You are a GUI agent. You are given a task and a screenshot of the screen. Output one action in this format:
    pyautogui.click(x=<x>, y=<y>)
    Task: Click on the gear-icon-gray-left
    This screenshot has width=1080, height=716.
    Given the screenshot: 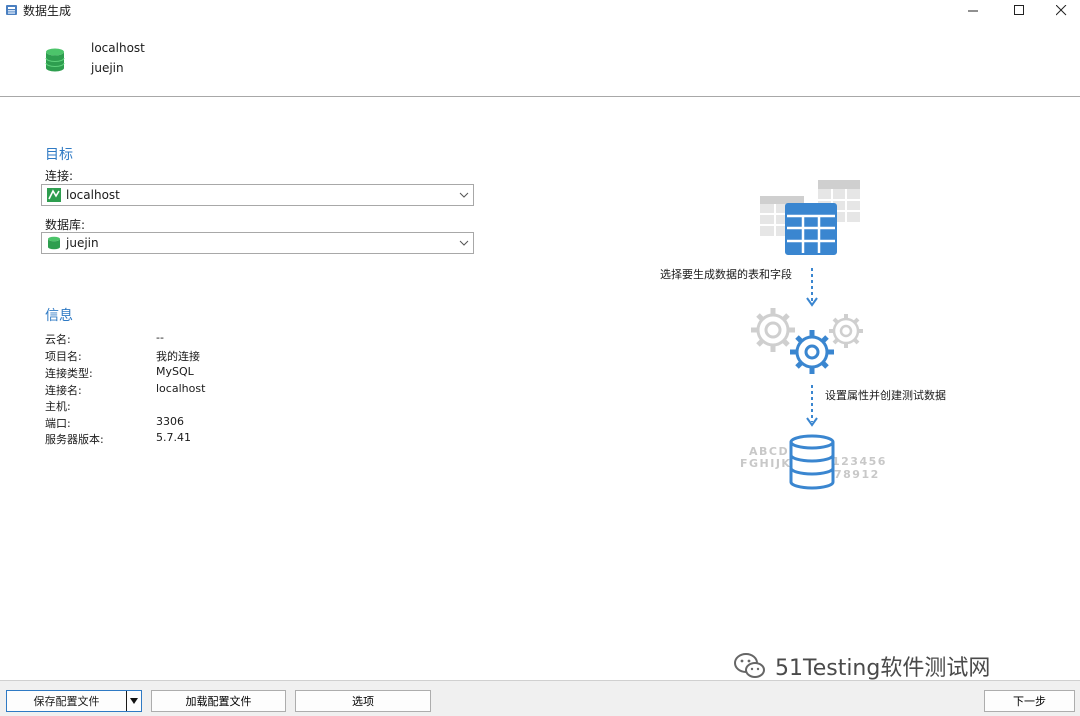 What is the action you would take?
    pyautogui.click(x=773, y=330)
    